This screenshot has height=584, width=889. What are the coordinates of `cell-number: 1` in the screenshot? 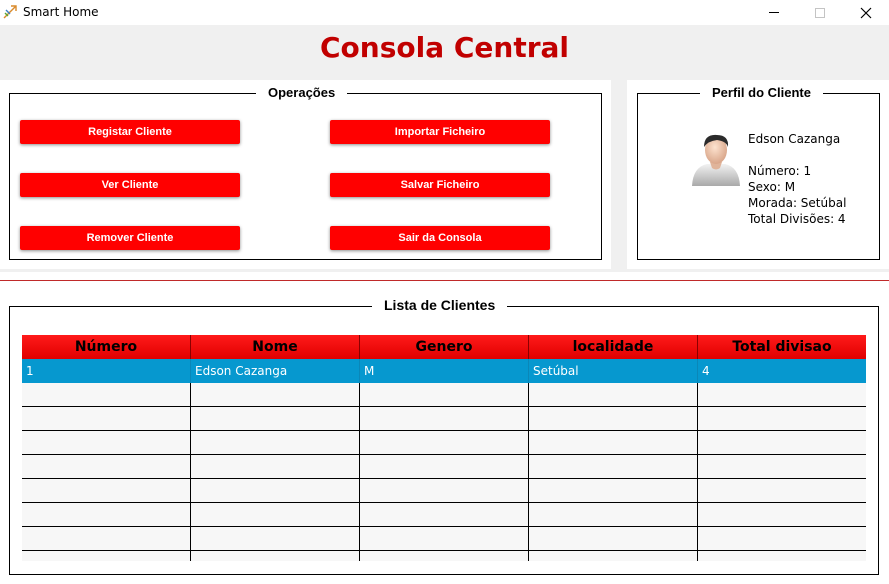 It's located at (106, 371).